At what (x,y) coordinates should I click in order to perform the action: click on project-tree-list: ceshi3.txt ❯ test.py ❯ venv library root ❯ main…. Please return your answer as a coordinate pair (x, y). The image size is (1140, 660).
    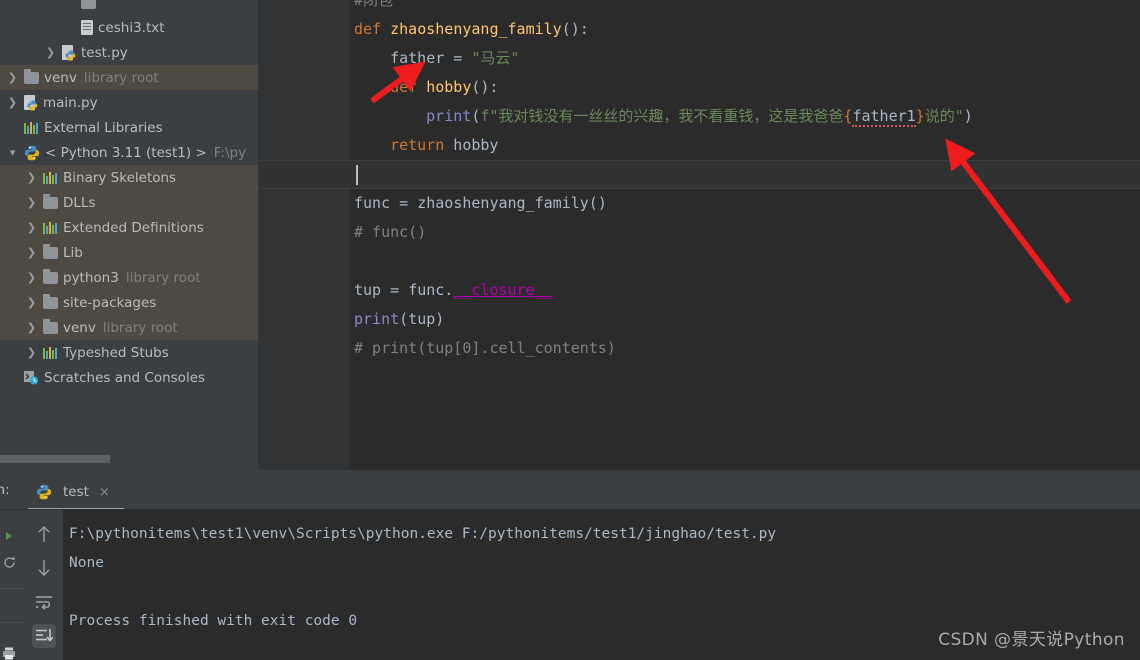
    Looking at the image, I should click on (129, 195).